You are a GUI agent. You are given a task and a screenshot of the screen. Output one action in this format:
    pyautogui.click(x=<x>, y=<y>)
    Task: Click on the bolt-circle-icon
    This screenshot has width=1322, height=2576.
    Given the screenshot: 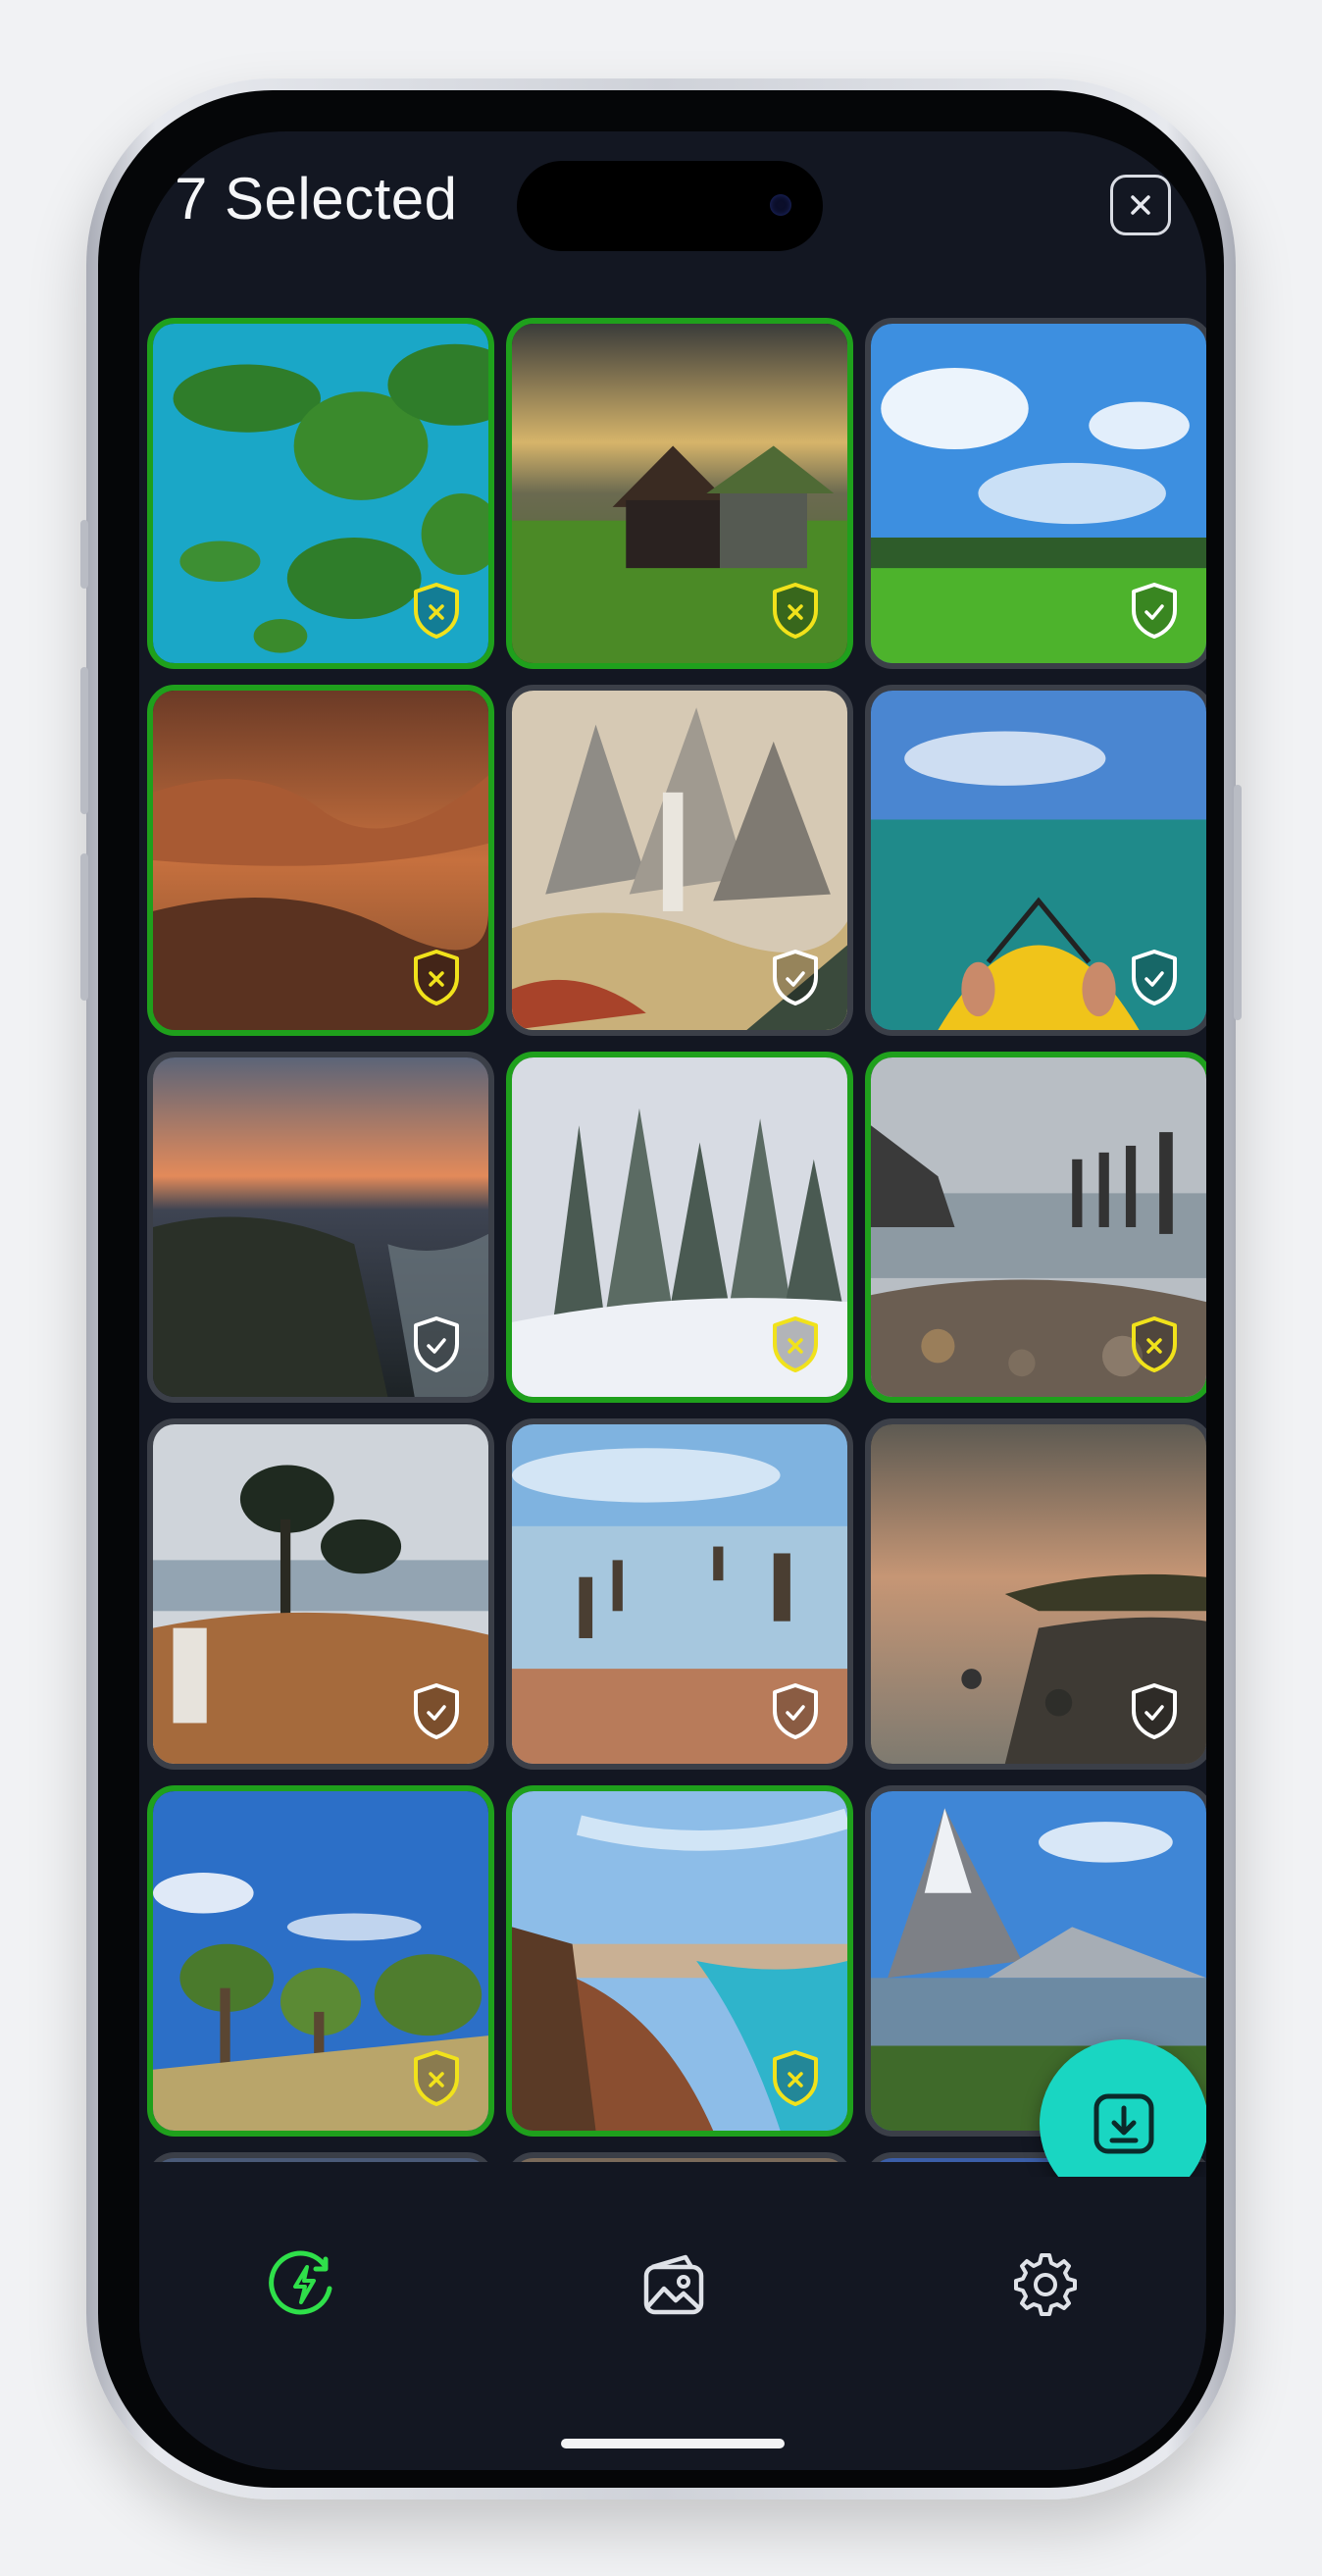 What is the action you would take?
    pyautogui.click(x=300, y=2282)
    